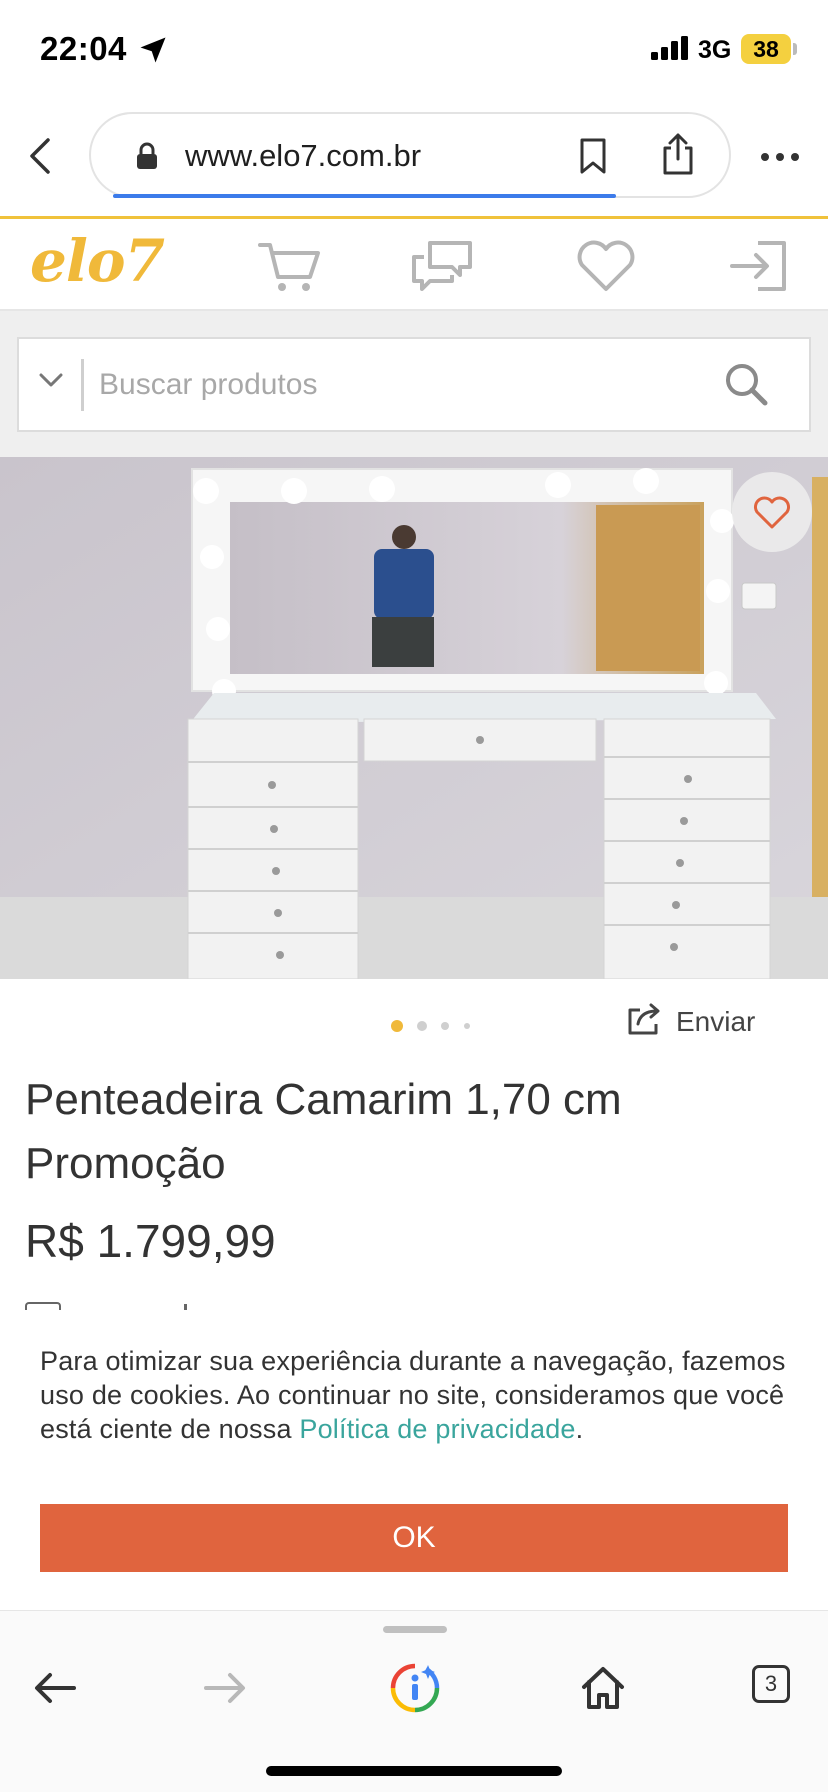  I want to click on home-icon, so click(603, 1688).